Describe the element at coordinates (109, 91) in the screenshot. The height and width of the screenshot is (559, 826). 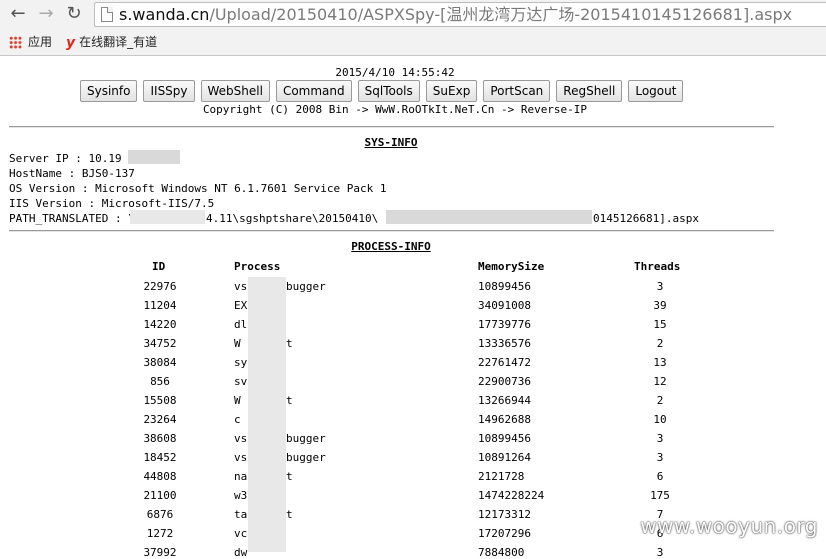
I see `sysinfo-button: Sysinfo` at that location.